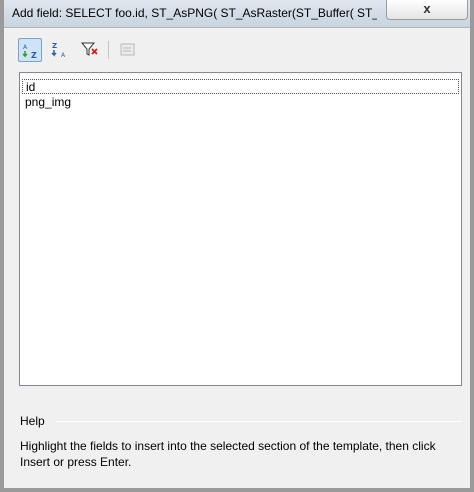 The width and height of the screenshot is (474, 492). I want to click on toolbar: A Z Z A, so click(88, 51).